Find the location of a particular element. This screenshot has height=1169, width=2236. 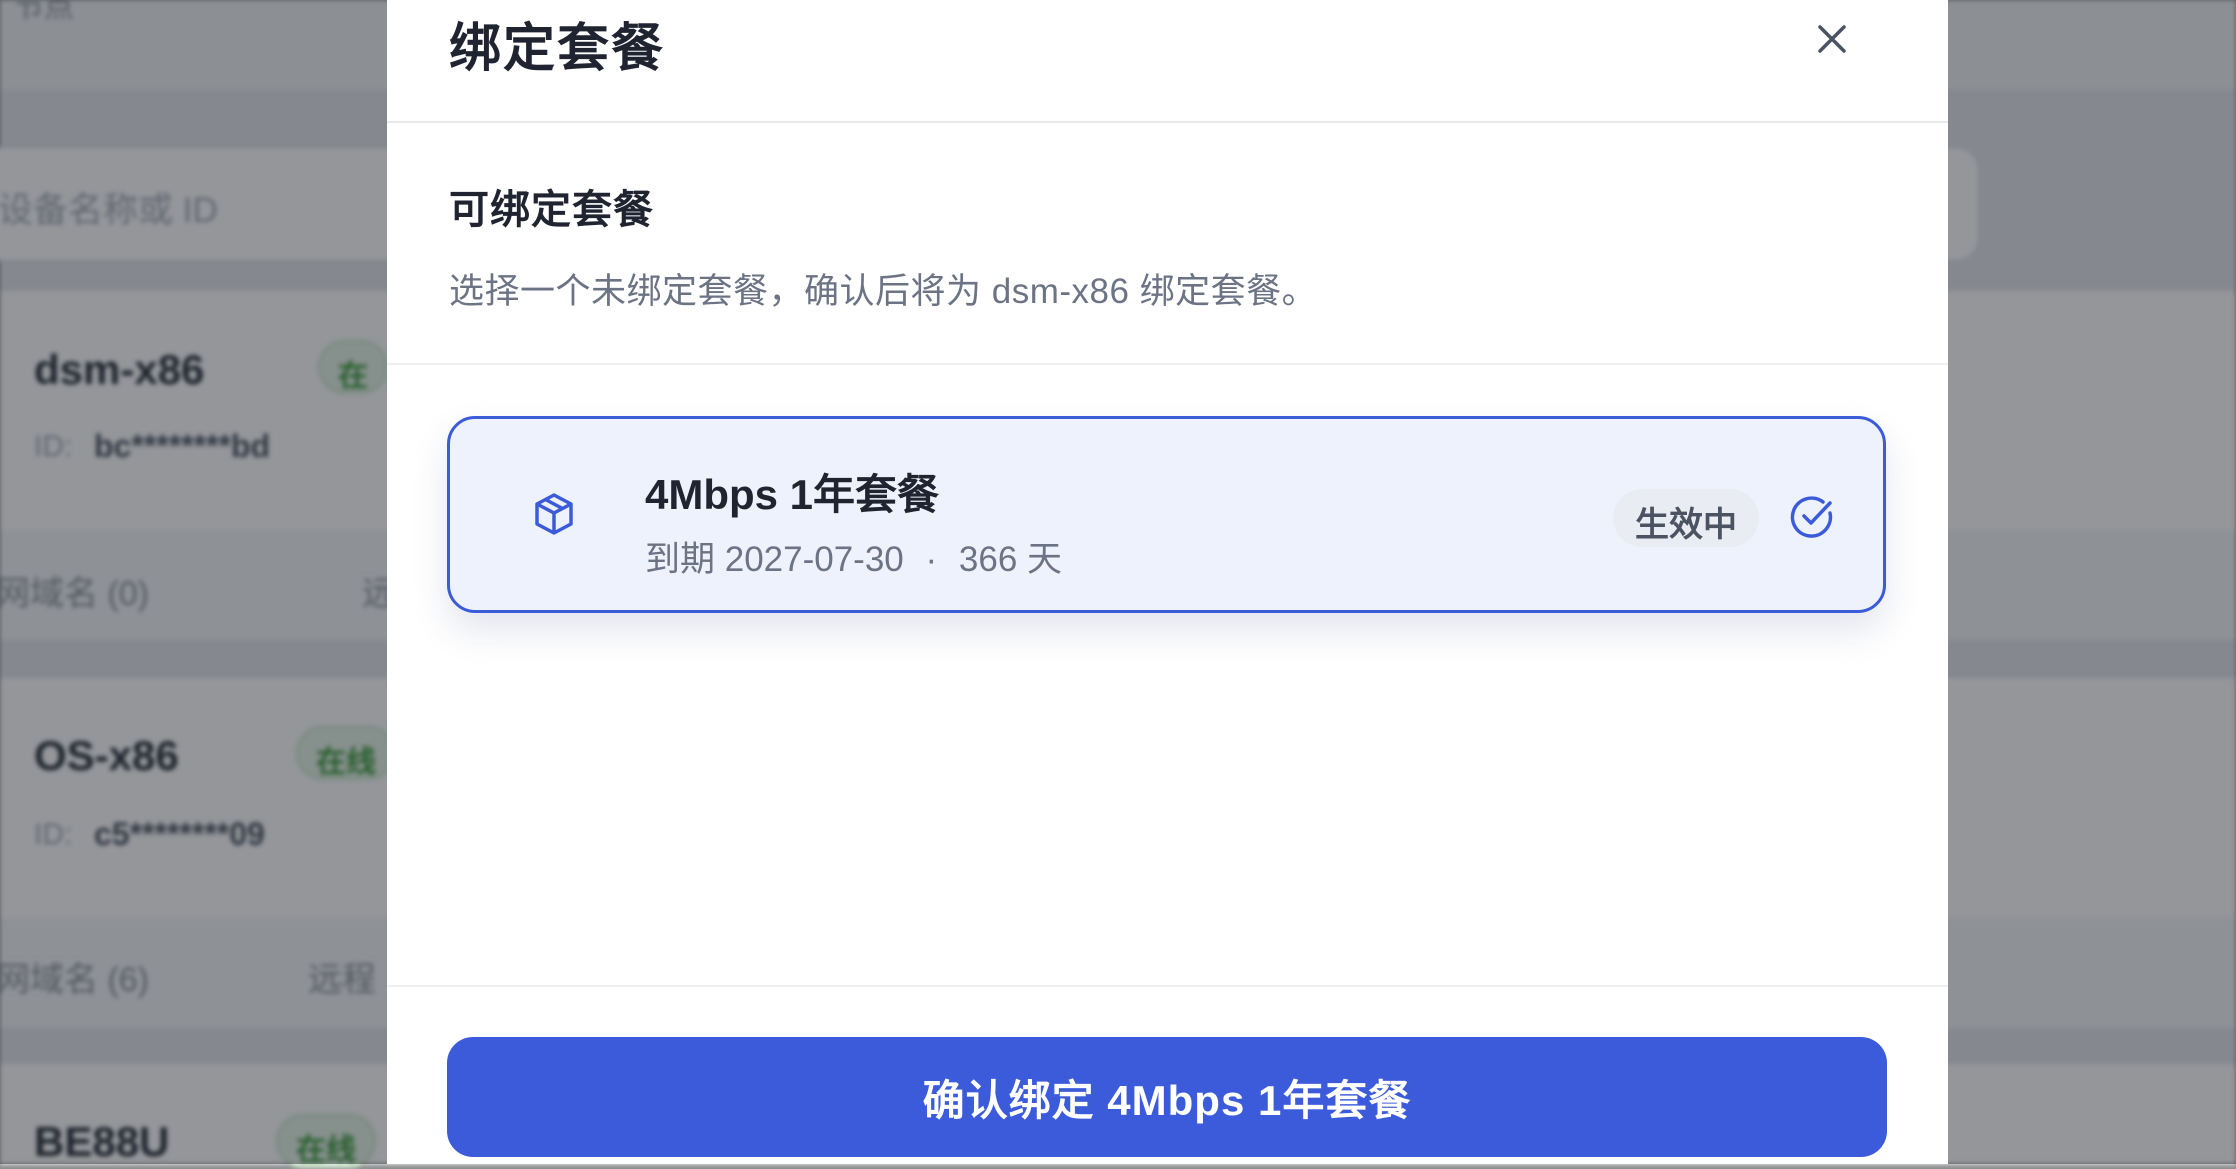

dialog-header: 绑定套餐 is located at coordinates (1167, 61).